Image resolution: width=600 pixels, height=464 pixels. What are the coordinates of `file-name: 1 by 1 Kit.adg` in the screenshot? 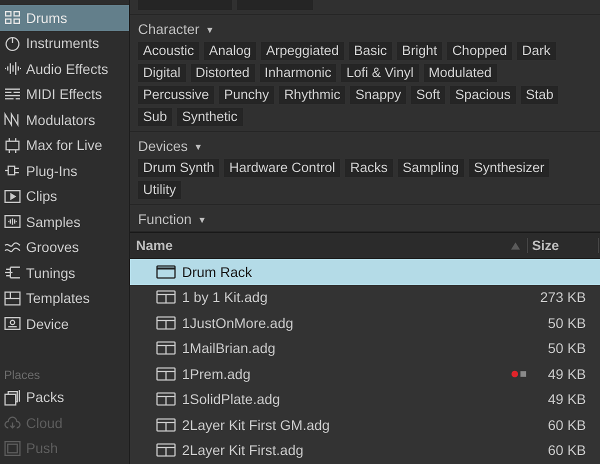 It's located at (225, 297).